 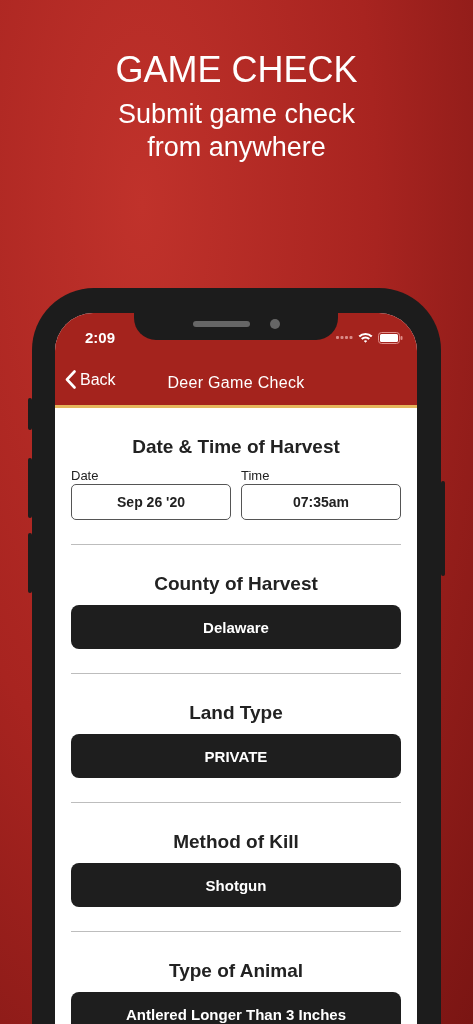 What do you see at coordinates (236, 885) in the screenshot?
I see `select-button: Shotgun` at bounding box center [236, 885].